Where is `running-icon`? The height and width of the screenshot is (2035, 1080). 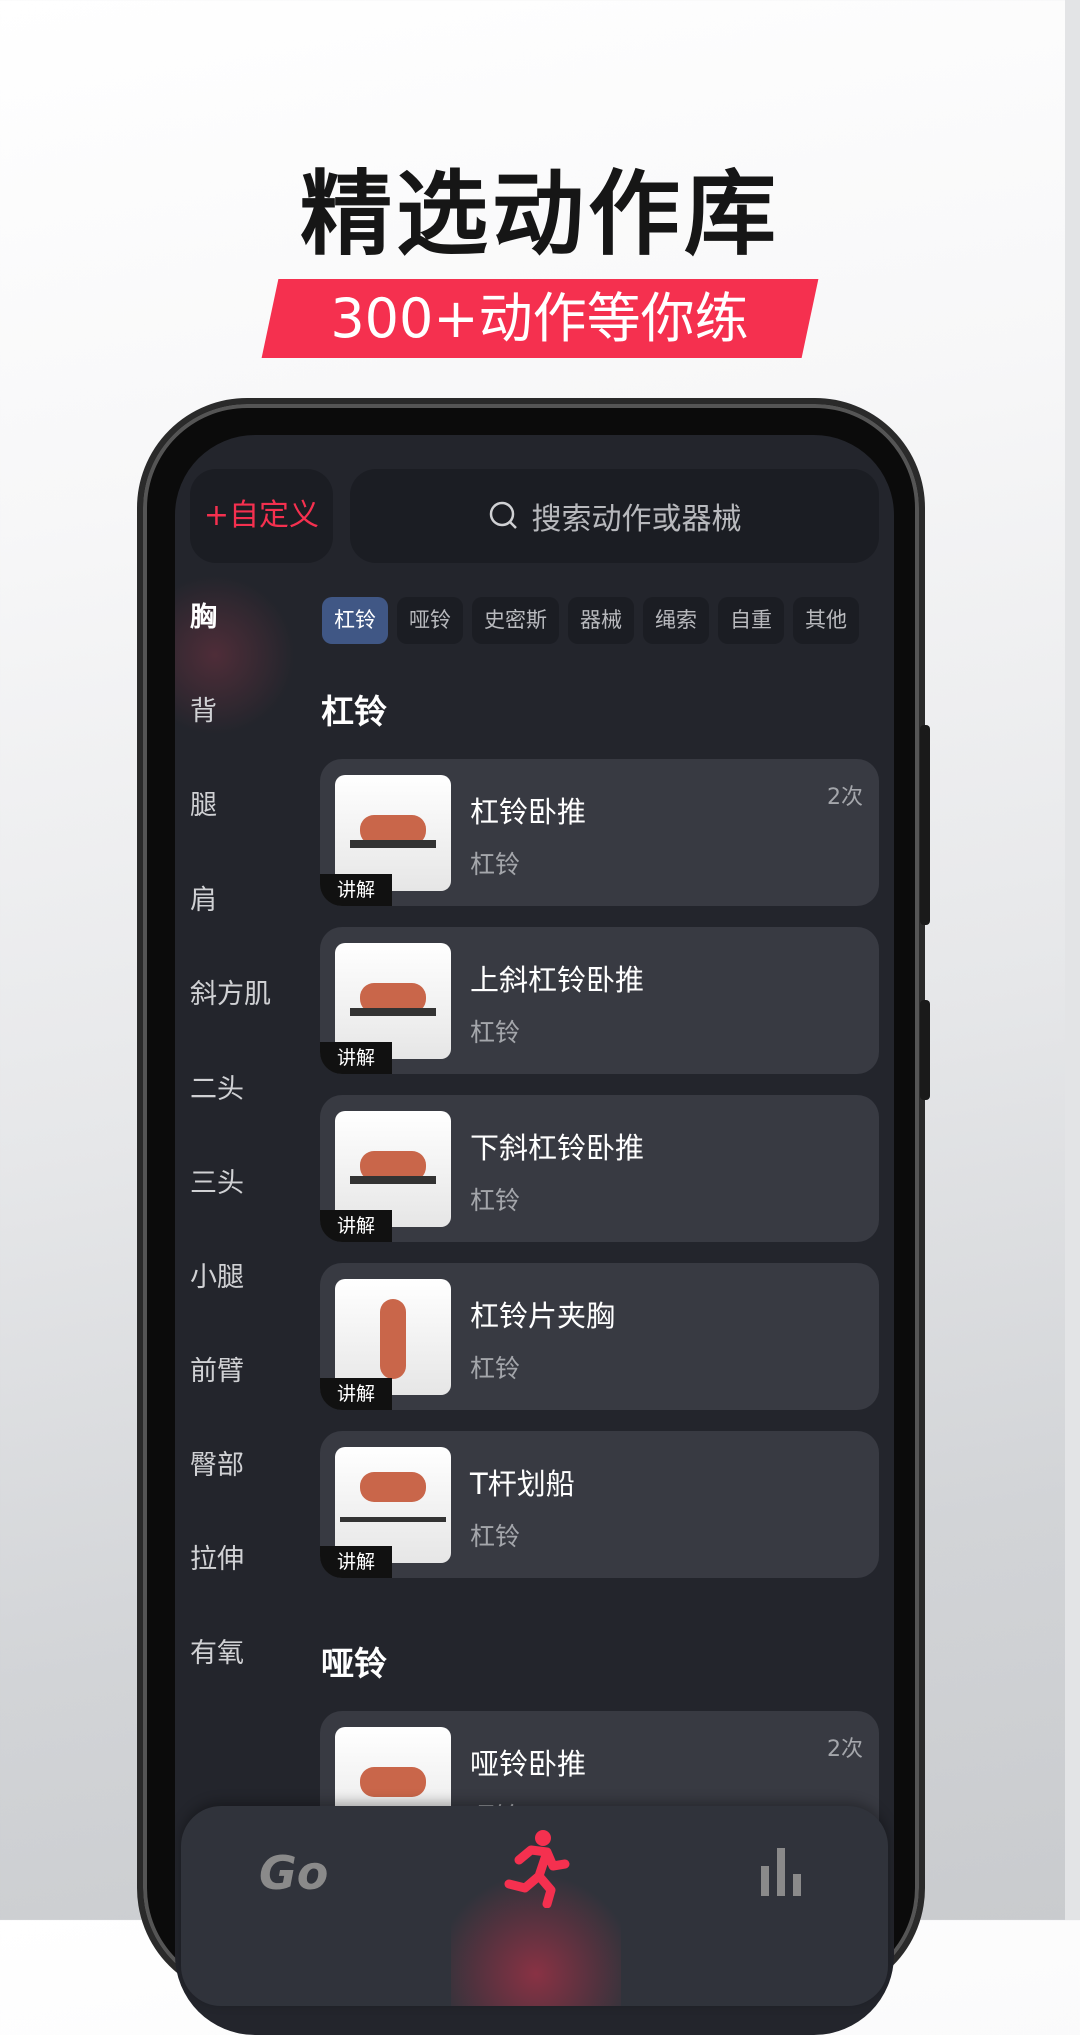 running-icon is located at coordinates (536, 1868).